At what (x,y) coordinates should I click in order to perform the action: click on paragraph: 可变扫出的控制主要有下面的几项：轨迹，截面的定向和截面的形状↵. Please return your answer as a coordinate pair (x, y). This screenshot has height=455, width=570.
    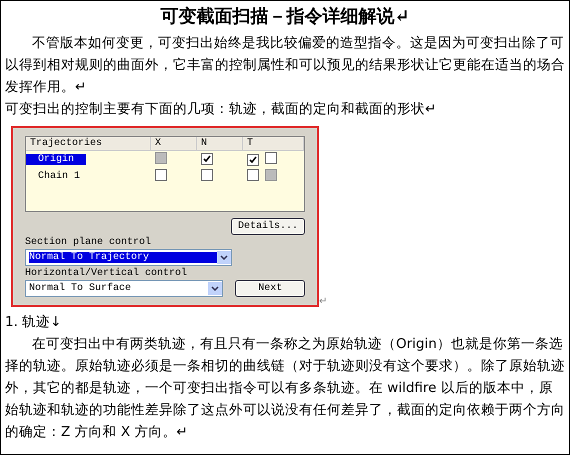
    Looking at the image, I should click on (221, 109).